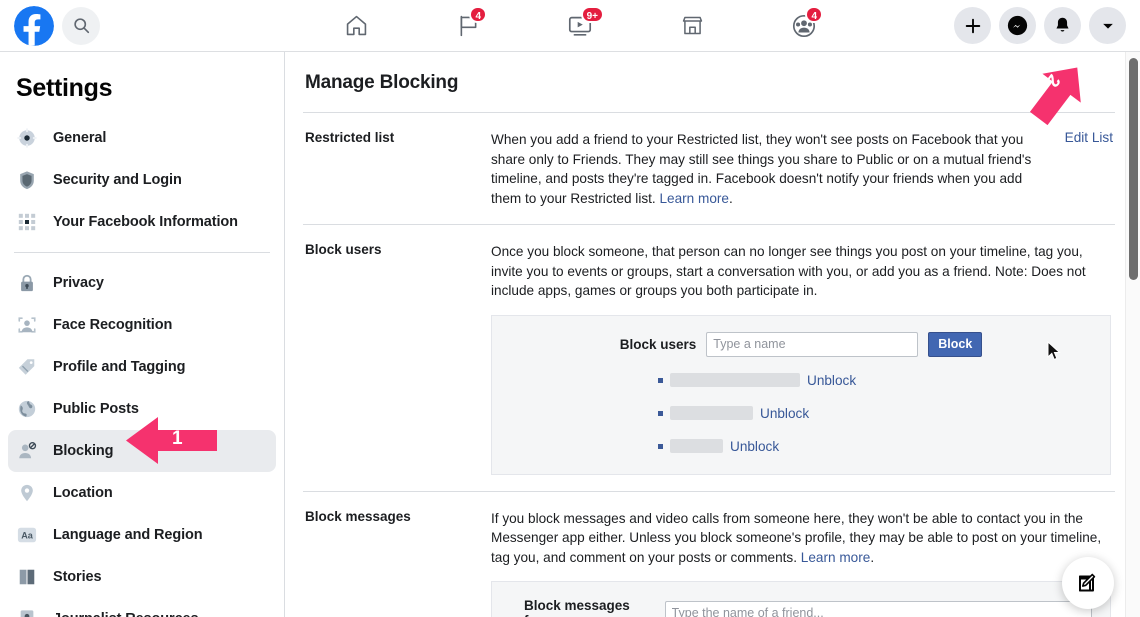 The image size is (1140, 617). I want to click on globe-icon, so click(27, 409).